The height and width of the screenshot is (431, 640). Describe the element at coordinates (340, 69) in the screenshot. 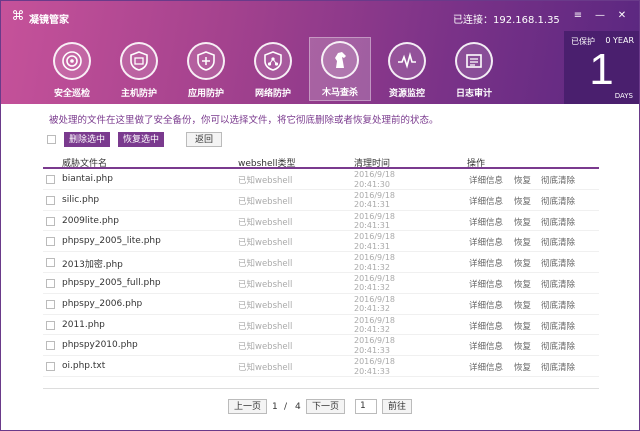

I see `nav-item-trojan-scan: 木马查杀` at that location.